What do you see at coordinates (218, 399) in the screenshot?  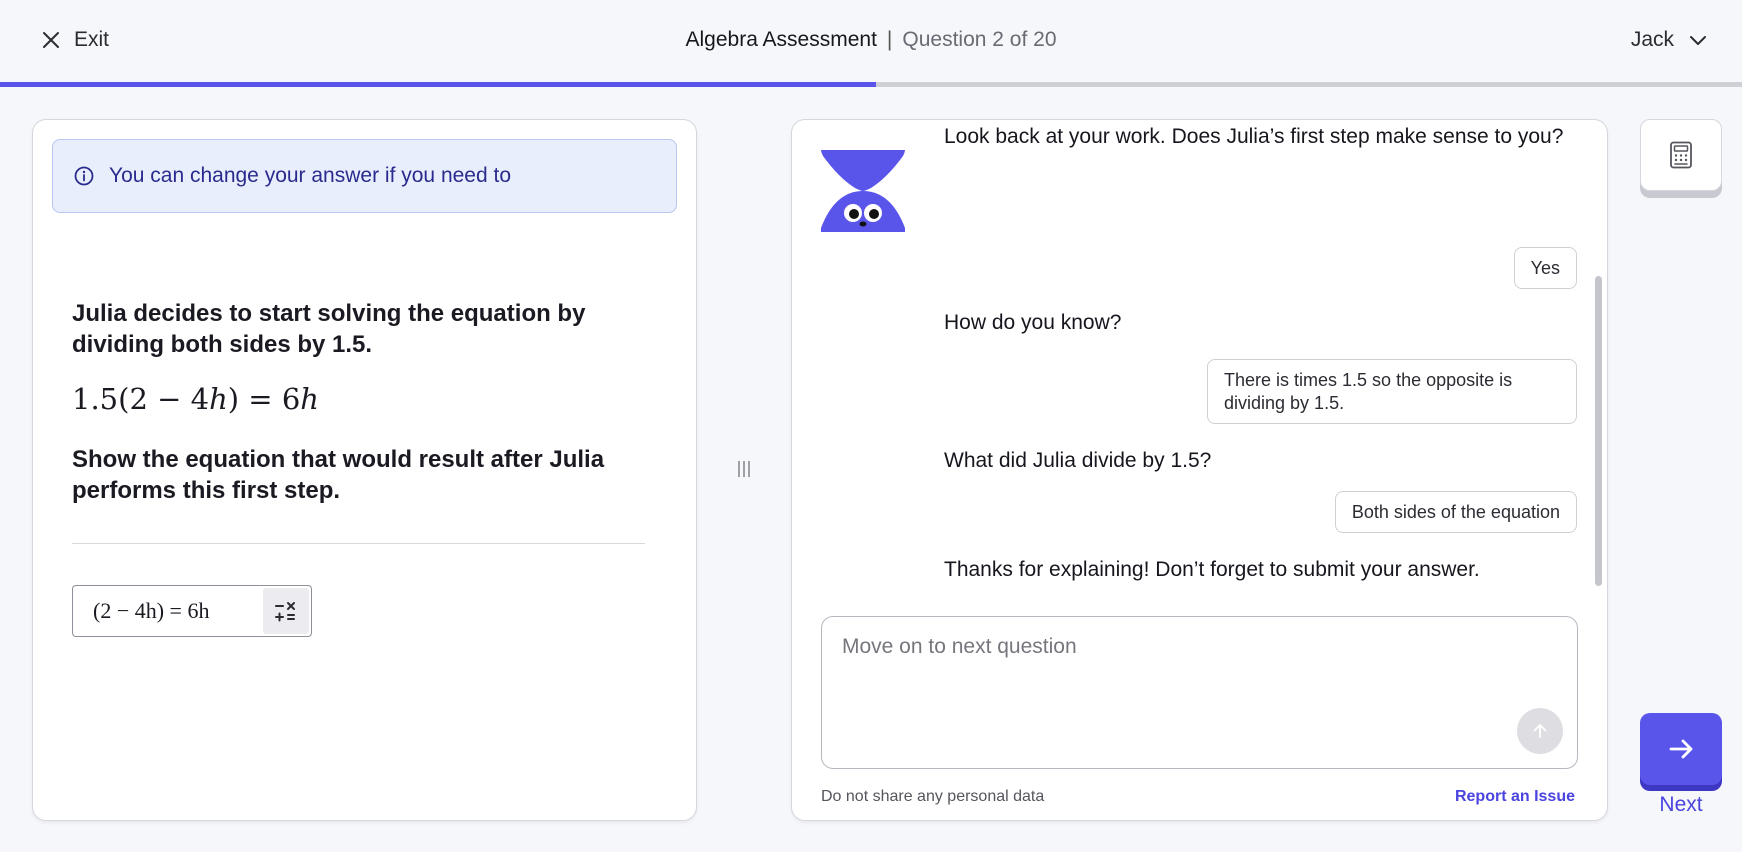 I see `equation-variable: h` at bounding box center [218, 399].